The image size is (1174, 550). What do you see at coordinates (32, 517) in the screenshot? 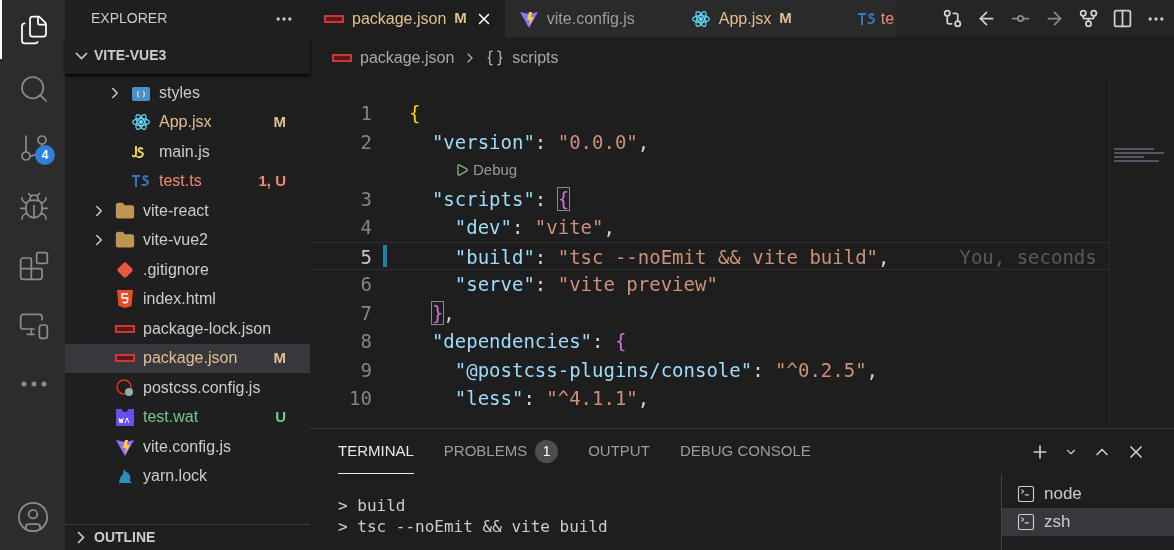
I see `user-icon` at bounding box center [32, 517].